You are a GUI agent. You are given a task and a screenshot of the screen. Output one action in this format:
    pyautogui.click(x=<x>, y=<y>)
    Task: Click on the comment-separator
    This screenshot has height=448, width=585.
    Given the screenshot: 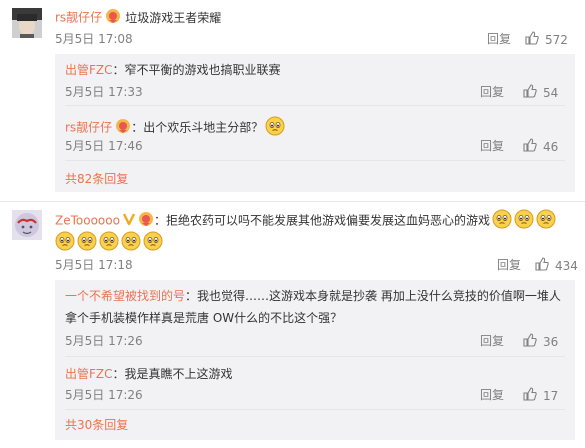 What is the action you would take?
    pyautogui.click(x=292, y=201)
    